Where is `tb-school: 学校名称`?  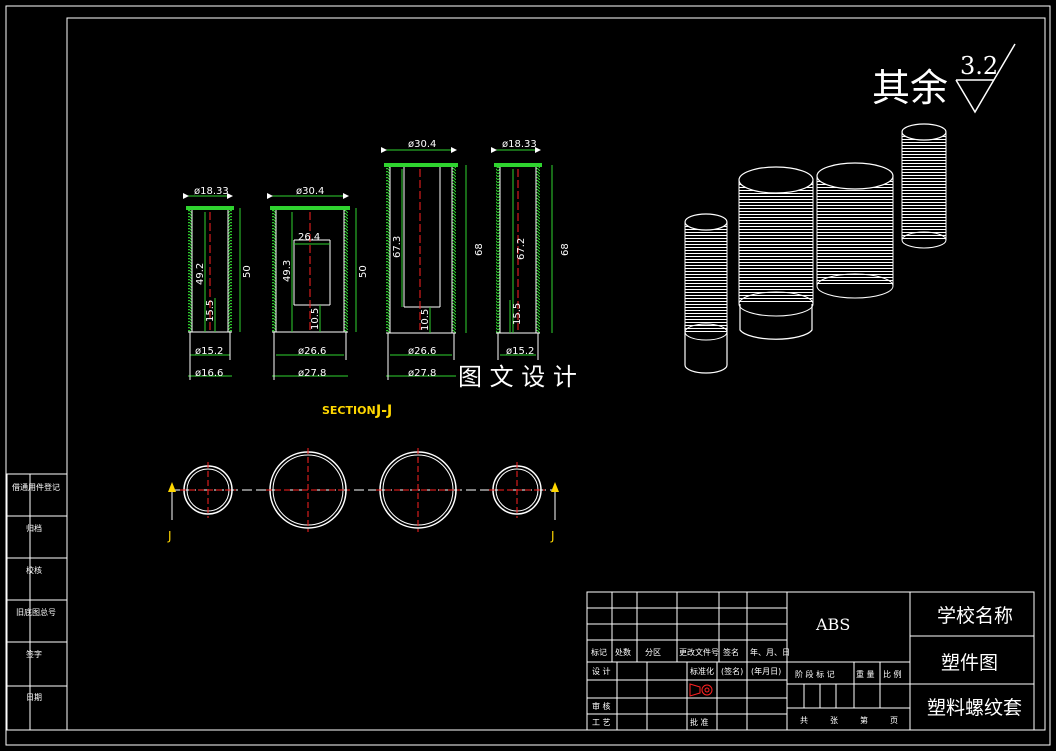 tb-school: 学校名称 is located at coordinates (975, 616).